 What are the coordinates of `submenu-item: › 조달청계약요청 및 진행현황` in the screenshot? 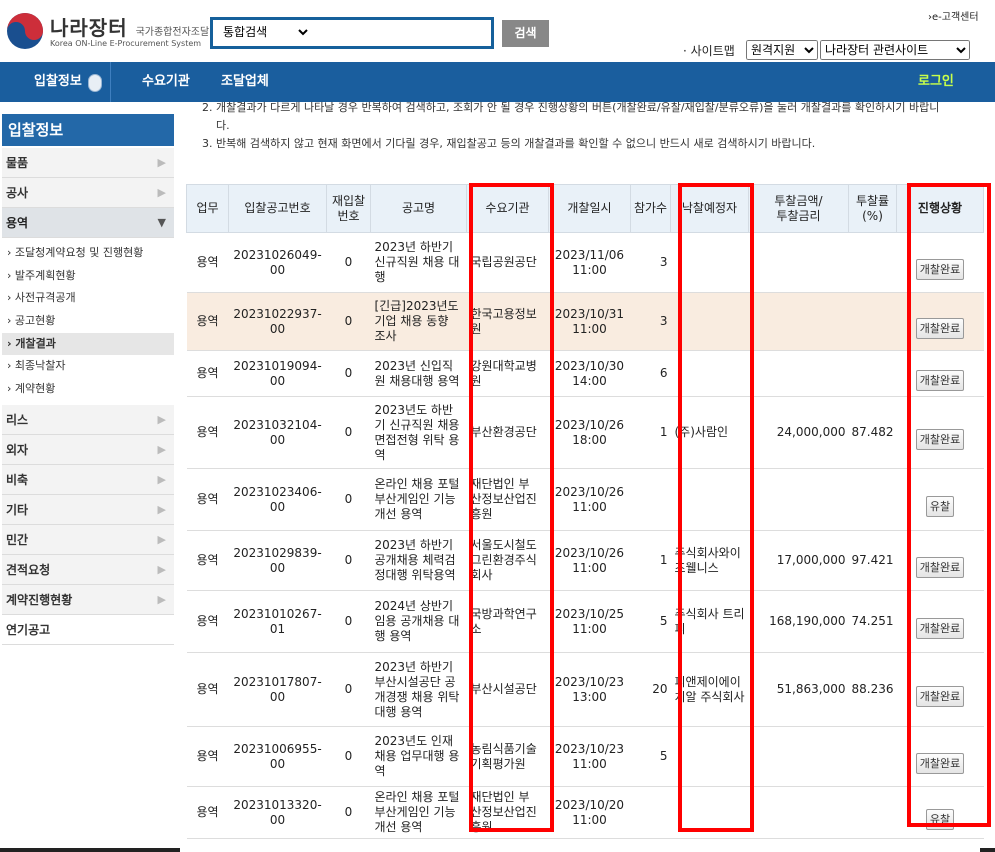 It's located at (88, 253).